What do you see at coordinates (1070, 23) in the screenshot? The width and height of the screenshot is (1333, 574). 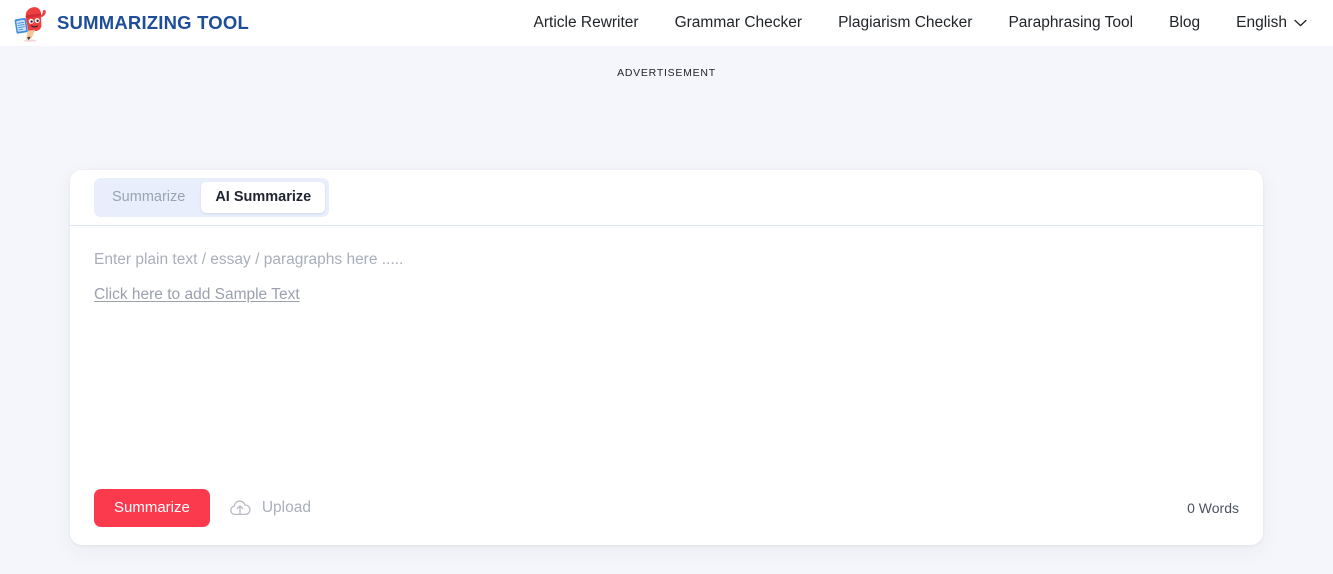 I see `nav-paraphrasing-tool: Paraphrasing Tool` at bounding box center [1070, 23].